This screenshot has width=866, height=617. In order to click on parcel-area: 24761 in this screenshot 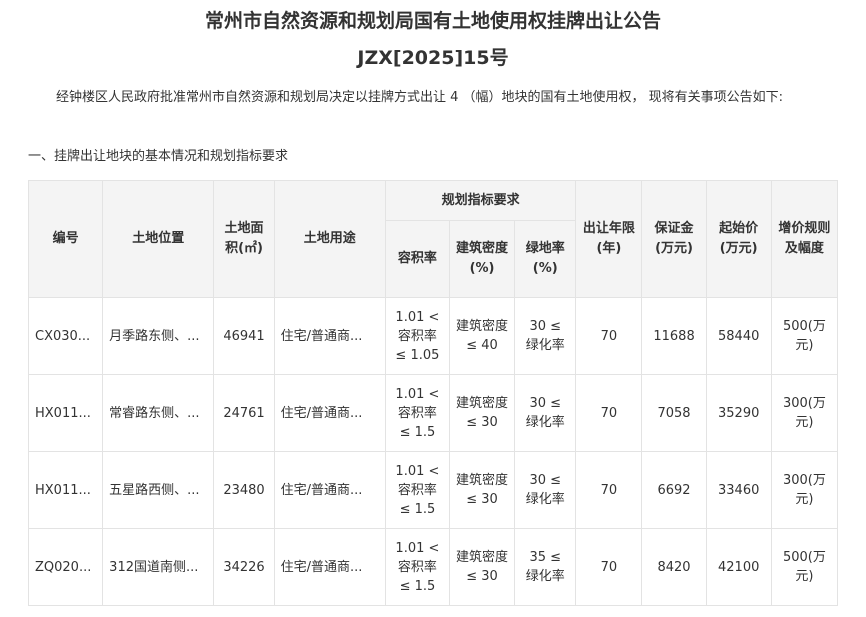, I will do `click(244, 413)`.